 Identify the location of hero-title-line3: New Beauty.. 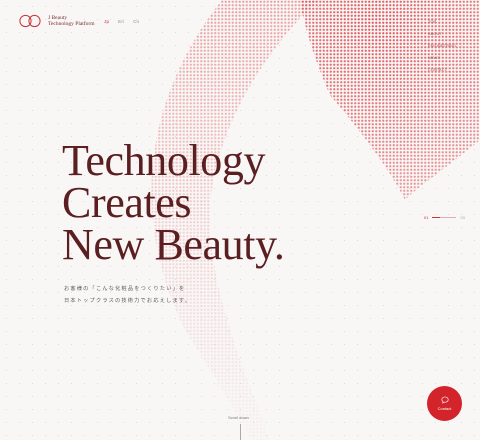
(173, 244).